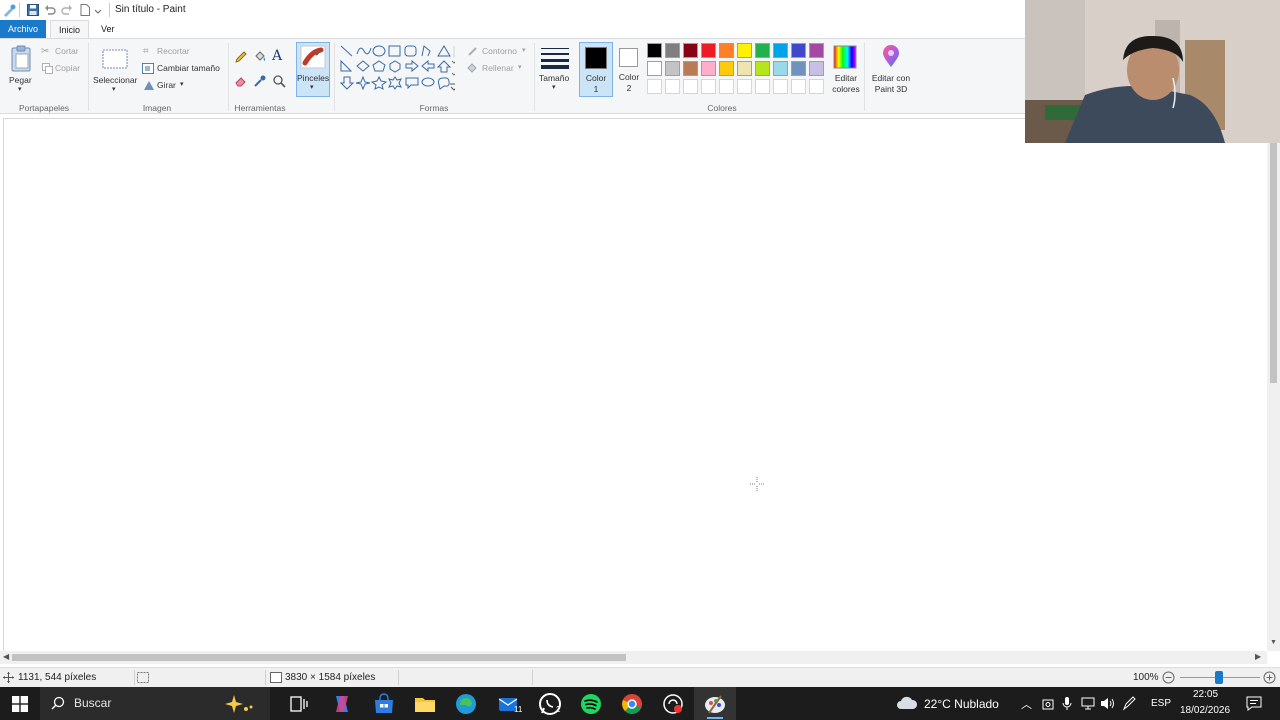 The height and width of the screenshot is (720, 1280). Describe the element at coordinates (555, 70) in the screenshot. I see `size-button: Tamaño ▾` at that location.